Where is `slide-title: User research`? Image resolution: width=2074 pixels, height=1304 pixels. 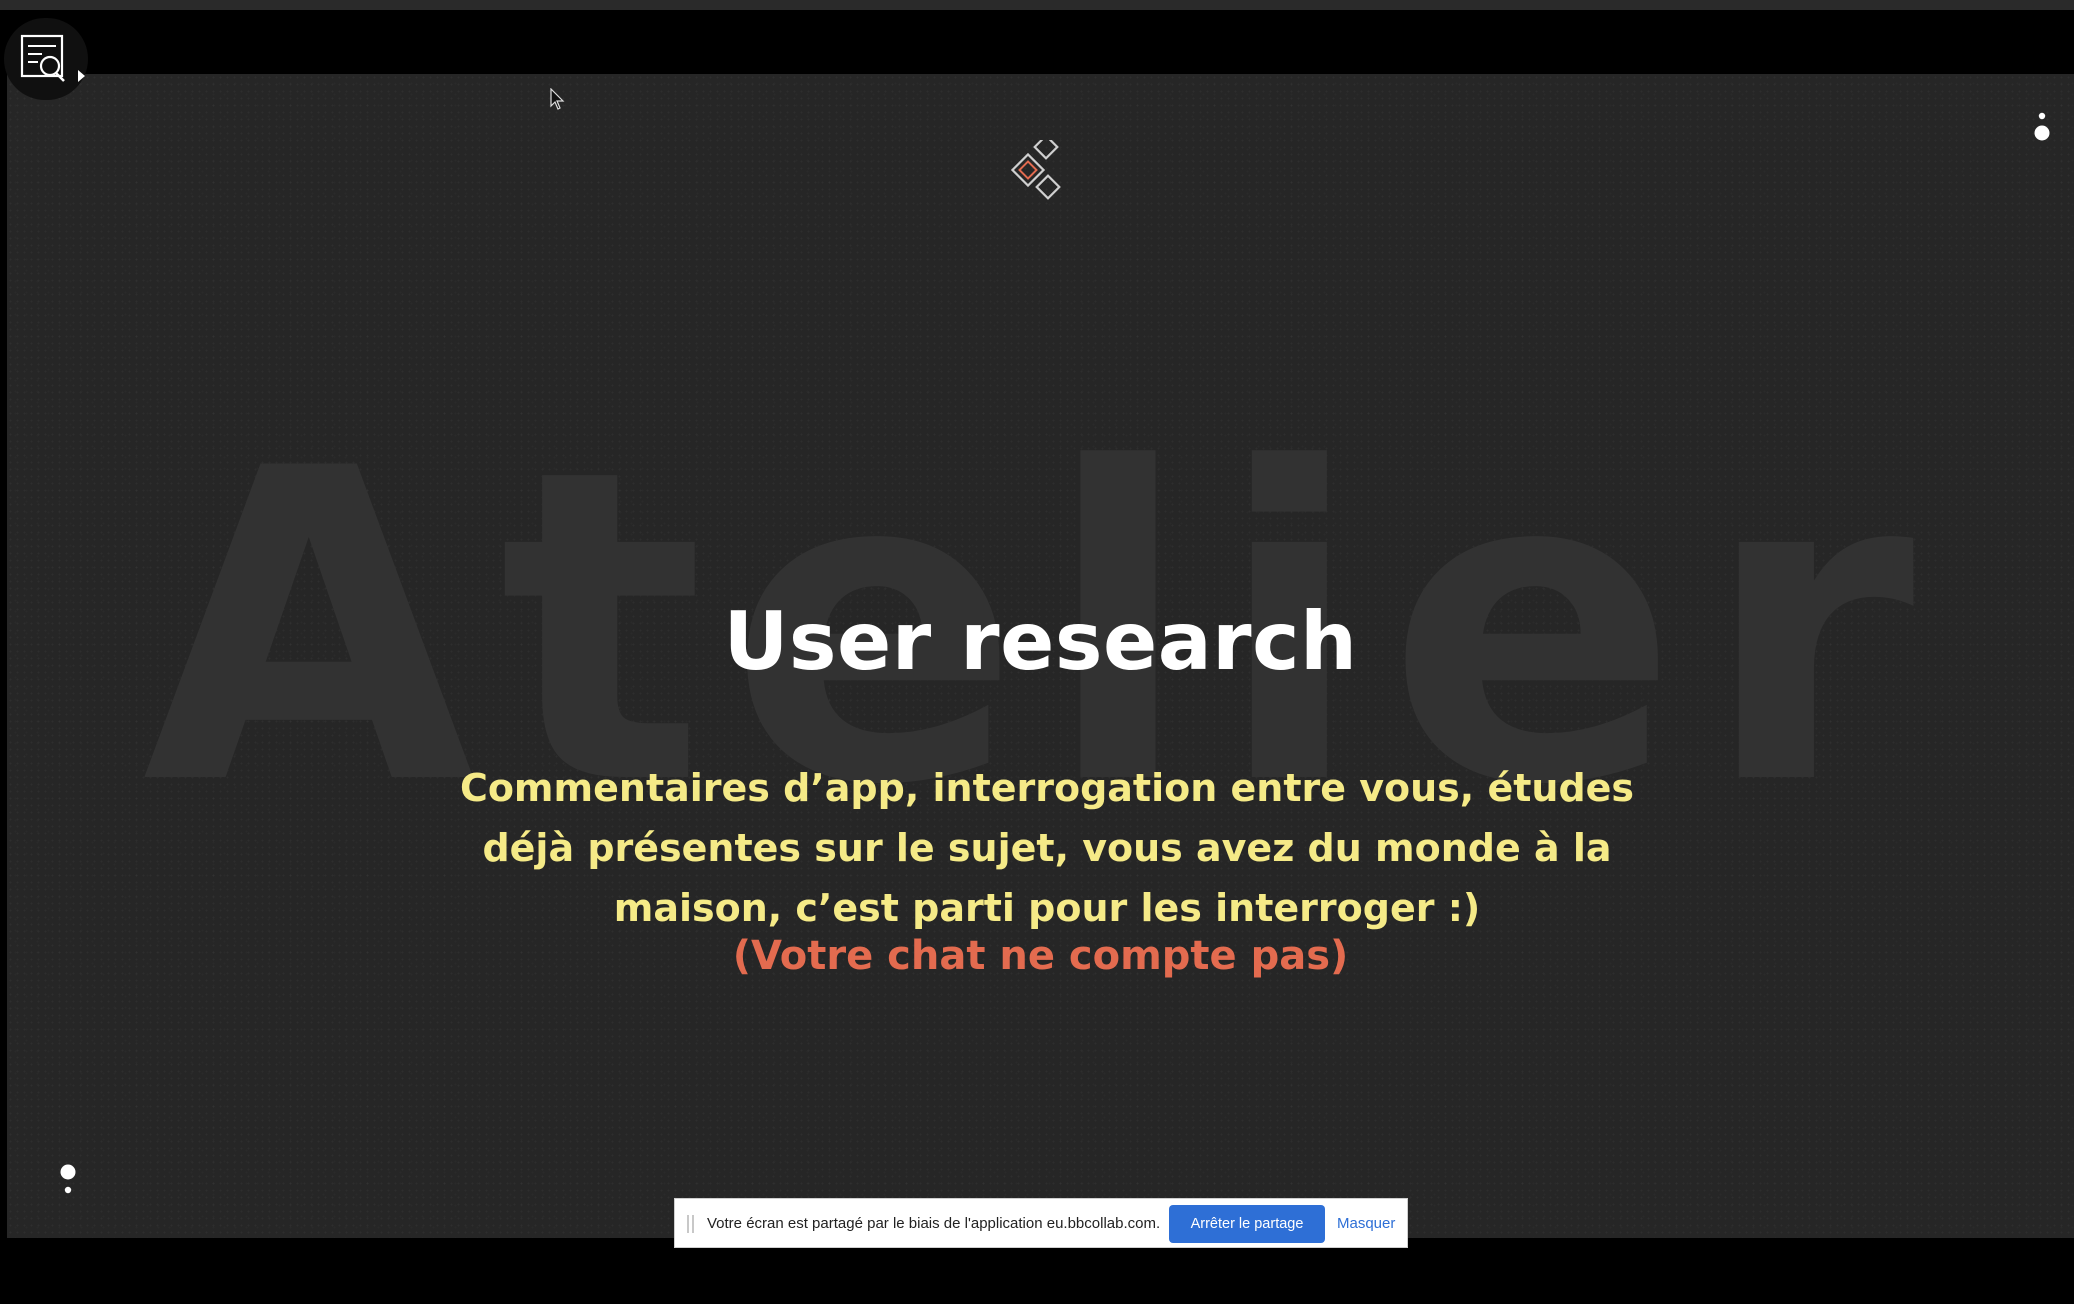
slide-title: User research is located at coordinates (1040, 641).